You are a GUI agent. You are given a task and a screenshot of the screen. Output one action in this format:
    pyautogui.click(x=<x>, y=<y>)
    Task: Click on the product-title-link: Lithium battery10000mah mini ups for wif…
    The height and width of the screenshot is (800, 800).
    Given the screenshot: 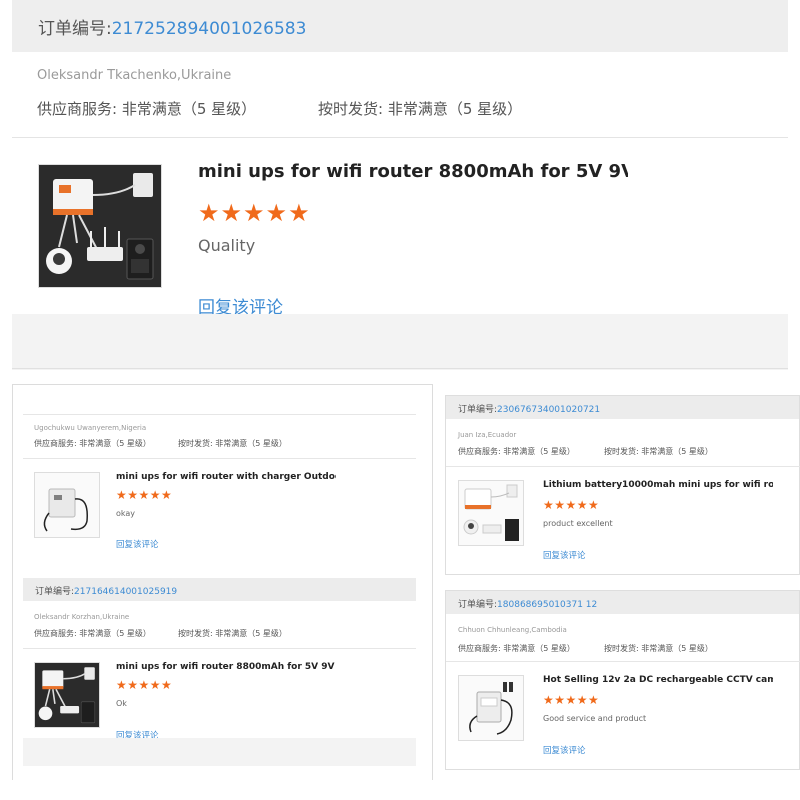 What is the action you would take?
    pyautogui.click(x=658, y=485)
    